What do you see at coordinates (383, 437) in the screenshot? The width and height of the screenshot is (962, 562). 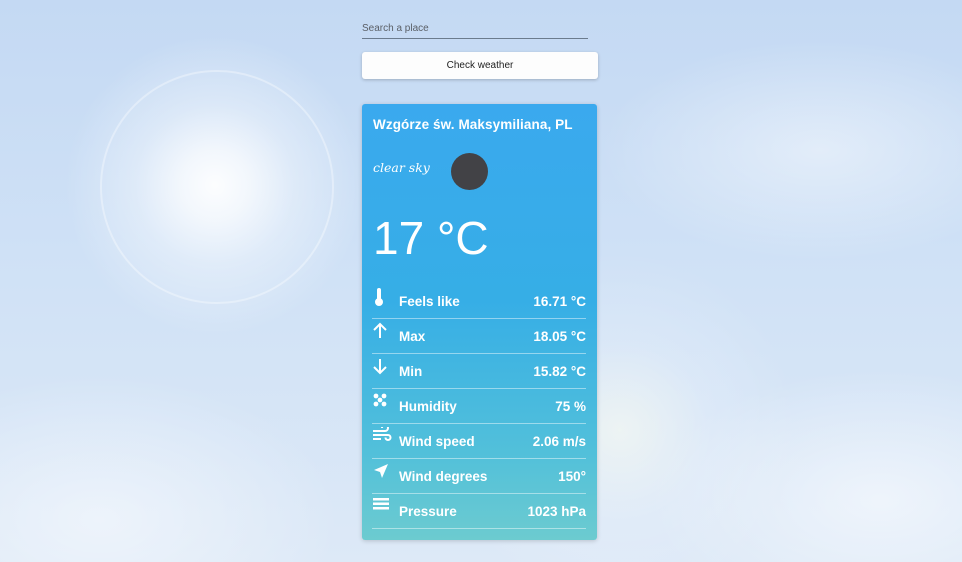 I see `wind-icon` at bounding box center [383, 437].